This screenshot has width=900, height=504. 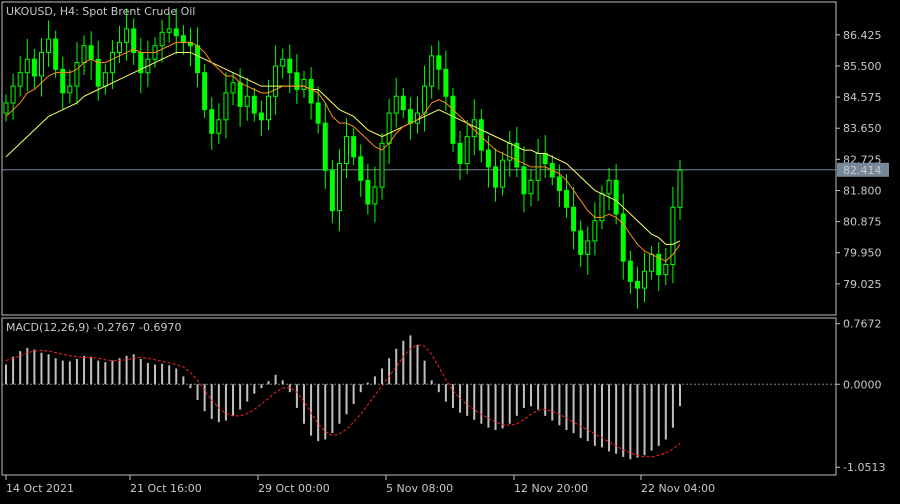 I want to click on price-tick-label: 84.575, so click(x=862, y=97).